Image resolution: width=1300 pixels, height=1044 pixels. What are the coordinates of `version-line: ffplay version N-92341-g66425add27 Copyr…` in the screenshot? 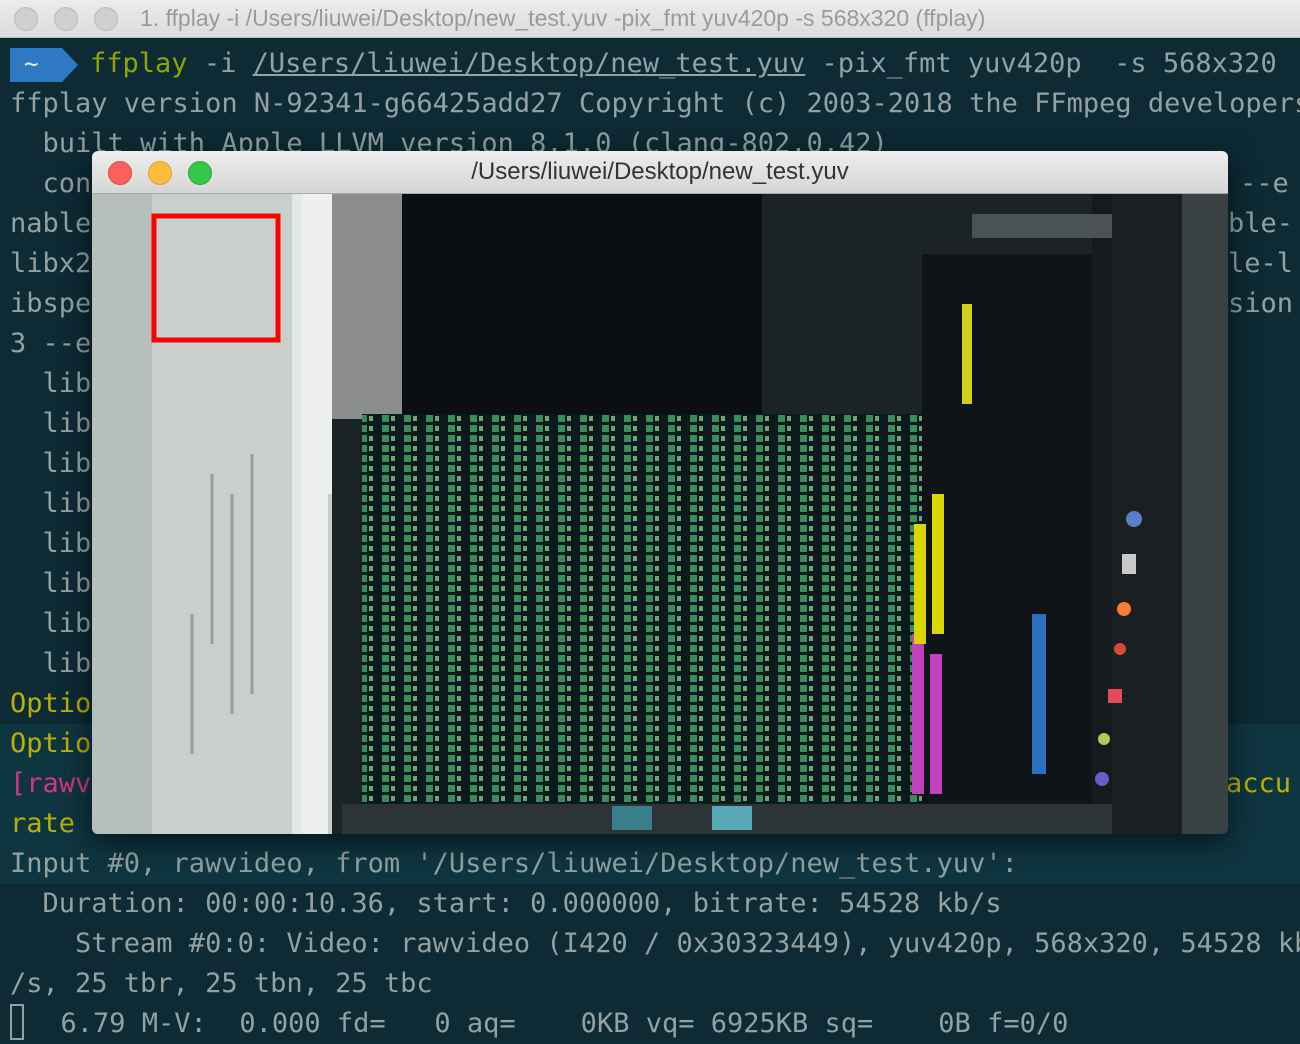 It's located at (655, 103).